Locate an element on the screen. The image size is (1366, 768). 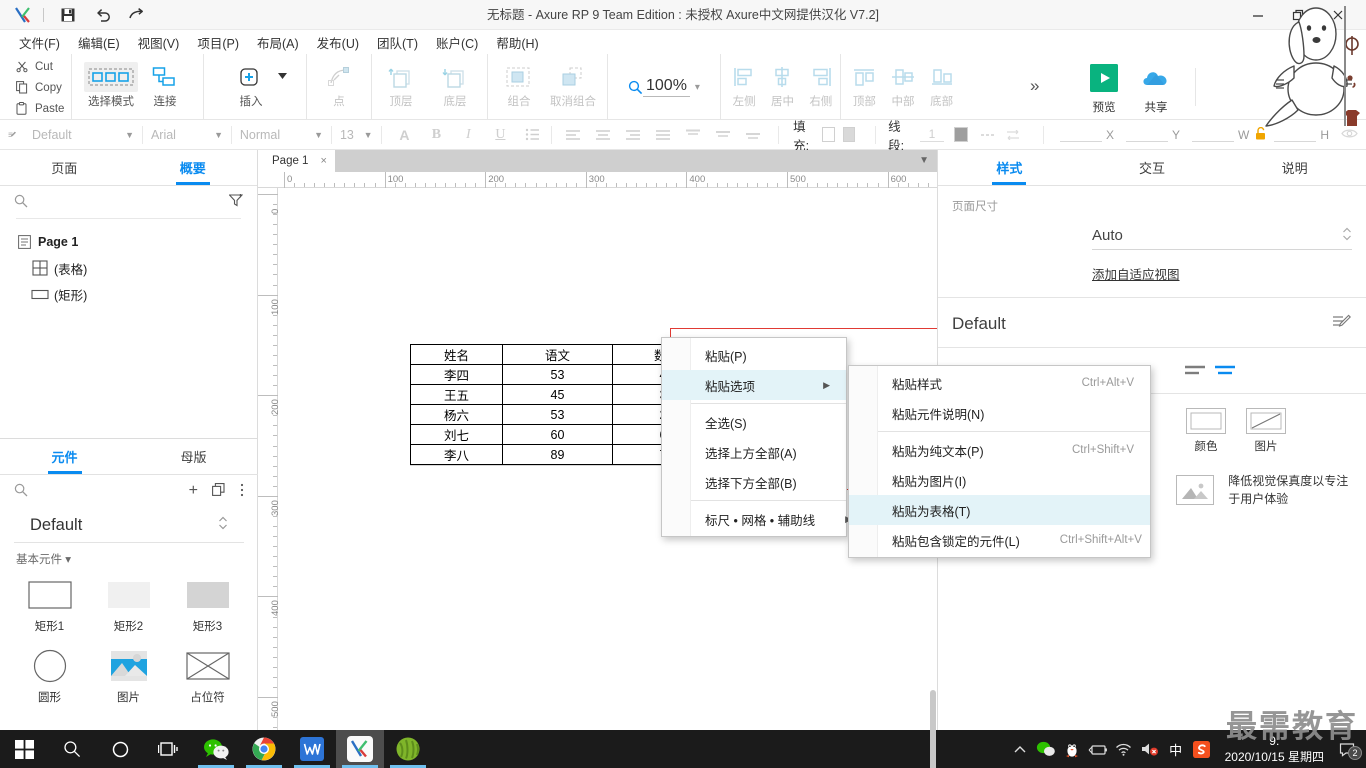
x-input is located at coordinates (1080, 134).